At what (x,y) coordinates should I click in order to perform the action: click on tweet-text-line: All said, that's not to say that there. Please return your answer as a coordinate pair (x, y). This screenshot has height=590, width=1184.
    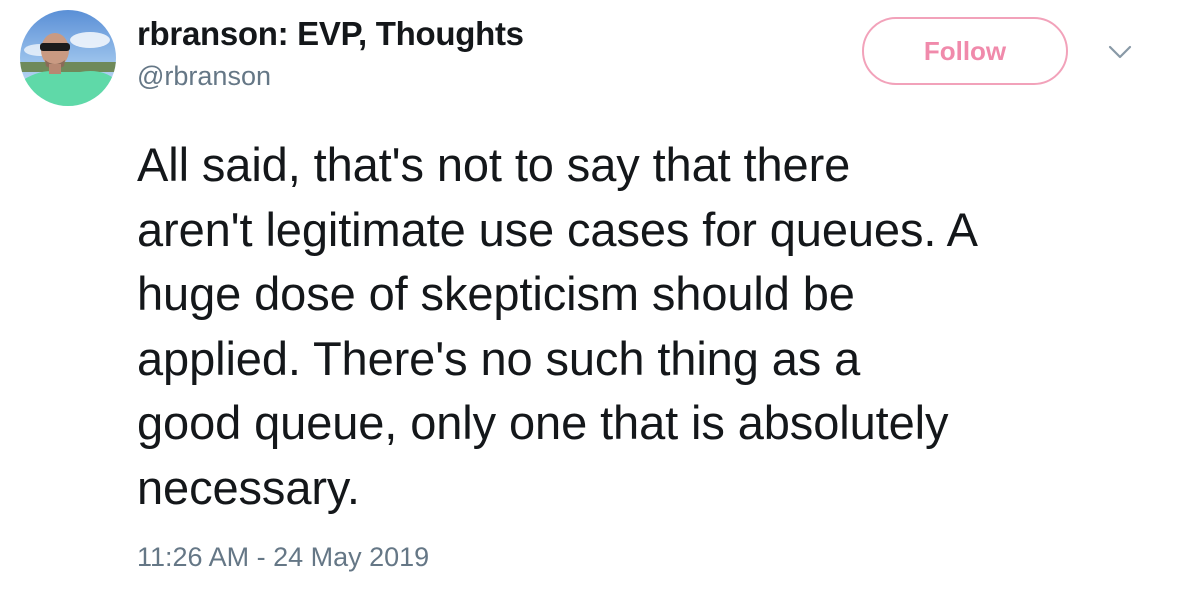
    Looking at the image, I should click on (494, 164).